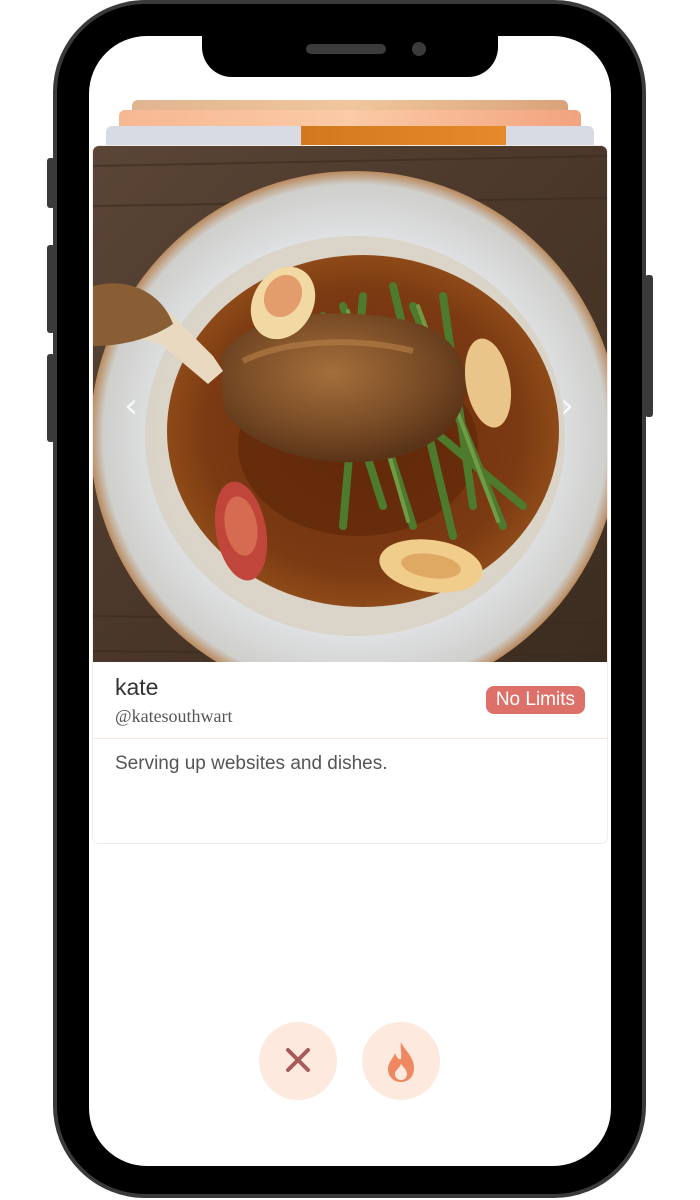 This screenshot has height=1200, width=700. I want to click on flame-icon, so click(401, 1062).